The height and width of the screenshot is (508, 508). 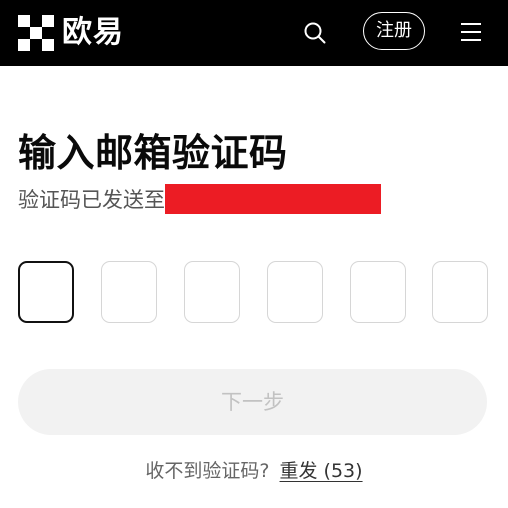 What do you see at coordinates (321, 471) in the screenshot?
I see `resend-link: 重发 (53)` at bounding box center [321, 471].